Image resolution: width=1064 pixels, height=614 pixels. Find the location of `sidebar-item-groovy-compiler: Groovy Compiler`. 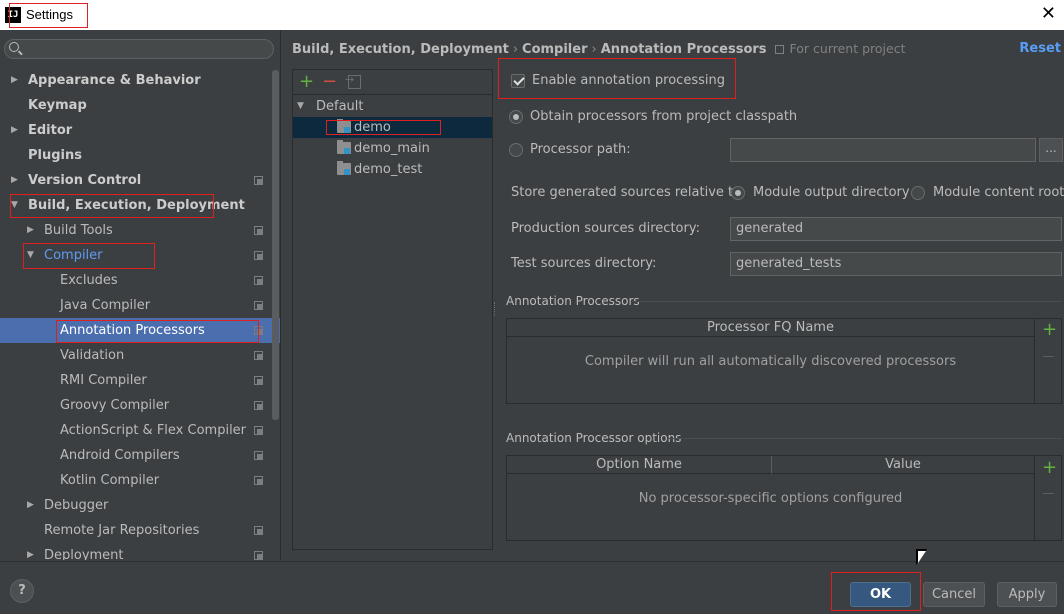

sidebar-item-groovy-compiler: Groovy Compiler is located at coordinates (140, 405).